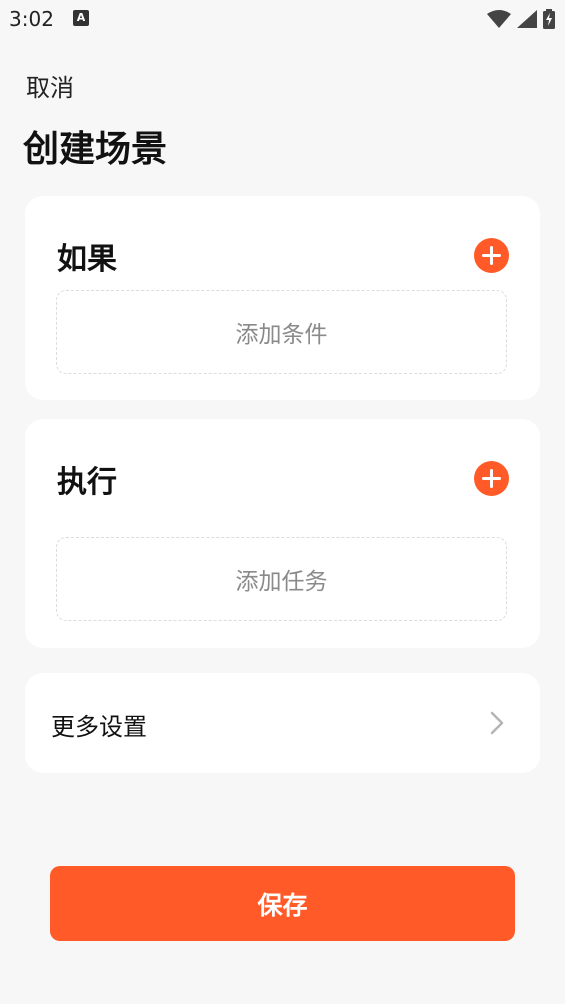  I want to click on chevron-right-icon, so click(497, 723).